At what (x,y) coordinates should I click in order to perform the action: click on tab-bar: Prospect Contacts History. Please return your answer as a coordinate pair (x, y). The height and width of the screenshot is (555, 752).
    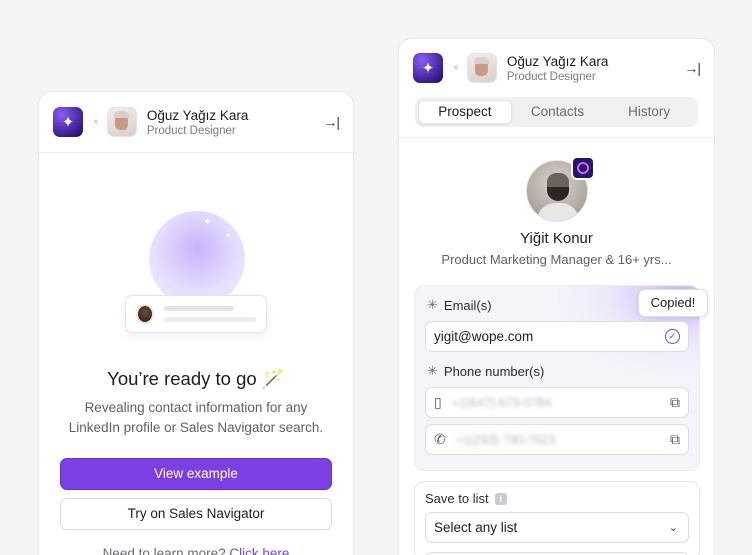
    Looking at the image, I should click on (556, 112).